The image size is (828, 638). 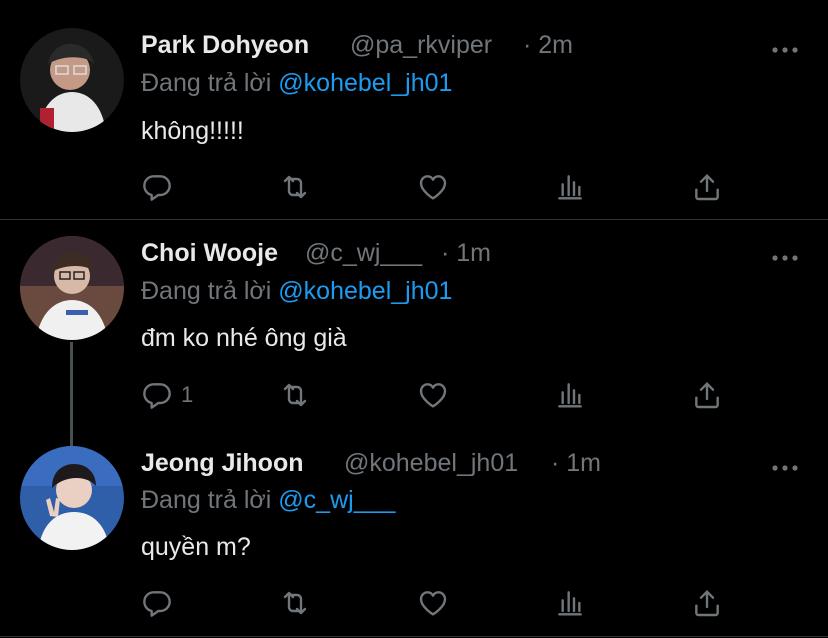 I want to click on reply-context: Đang trả lời @c_wj___, so click(x=268, y=500).